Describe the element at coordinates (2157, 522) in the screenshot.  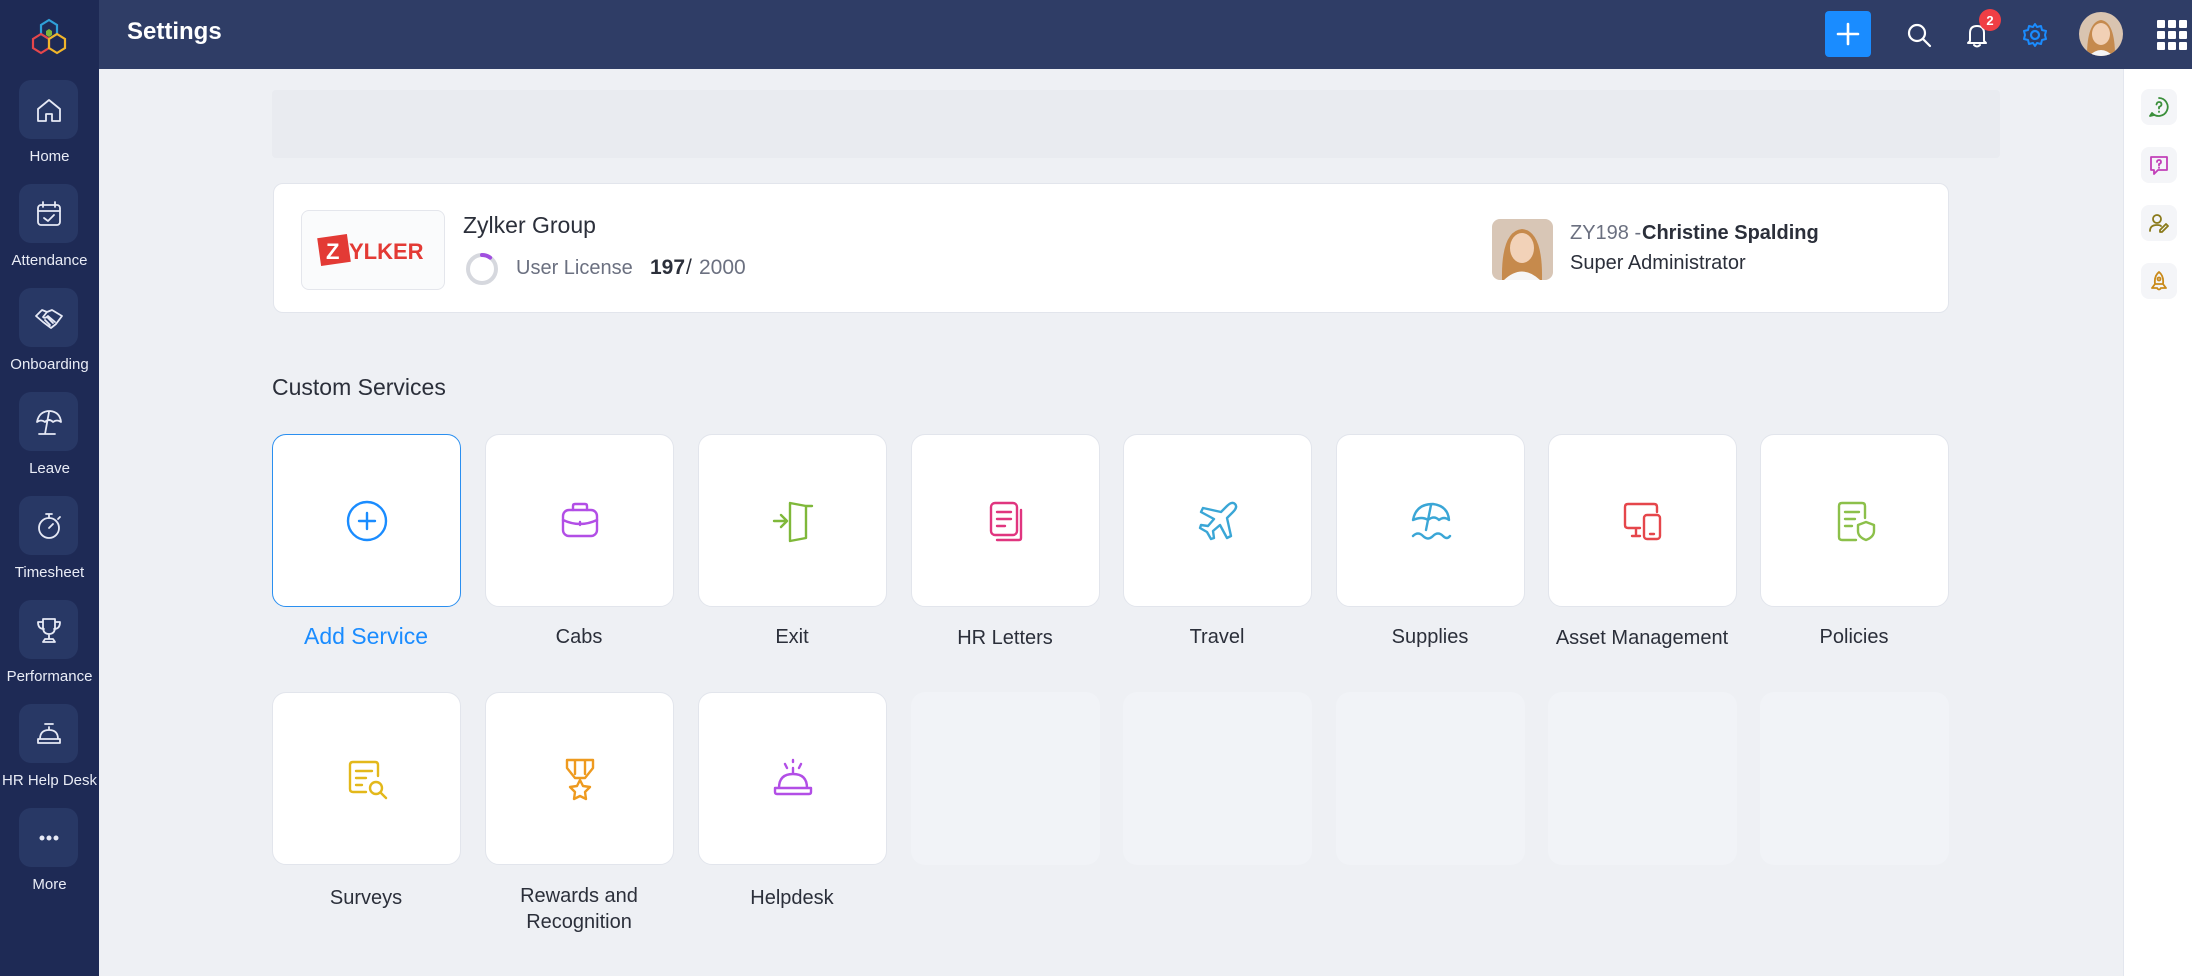
I see `right-rail` at that location.